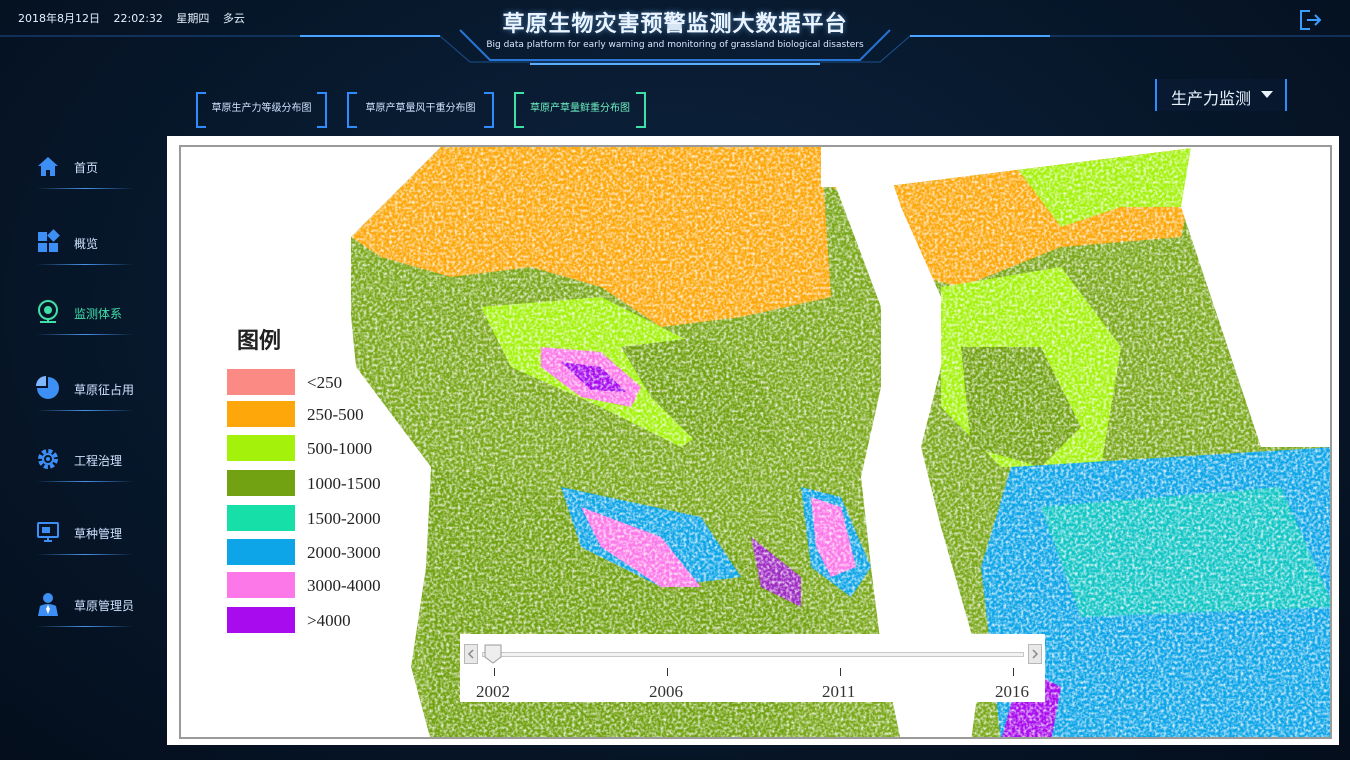 The width and height of the screenshot is (1350, 760). What do you see at coordinates (104, 606) in the screenshot?
I see `sidebar-item-label: 草原管理员` at bounding box center [104, 606].